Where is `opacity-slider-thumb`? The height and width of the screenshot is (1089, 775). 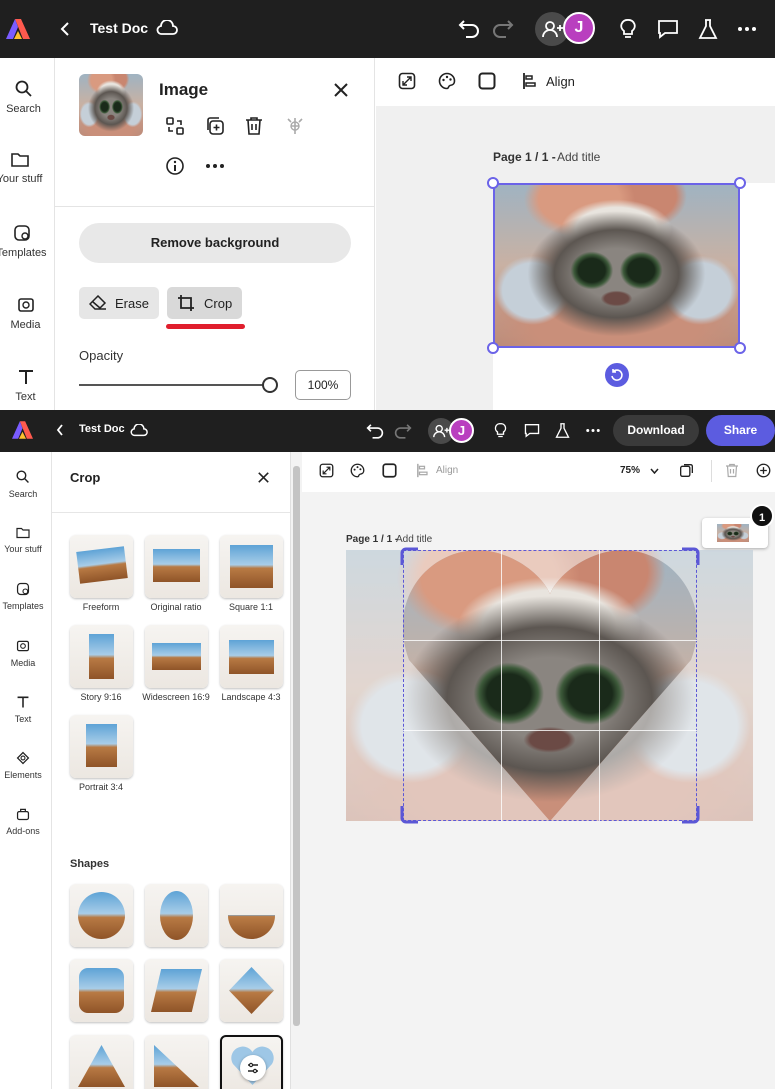 opacity-slider-thumb is located at coordinates (270, 385).